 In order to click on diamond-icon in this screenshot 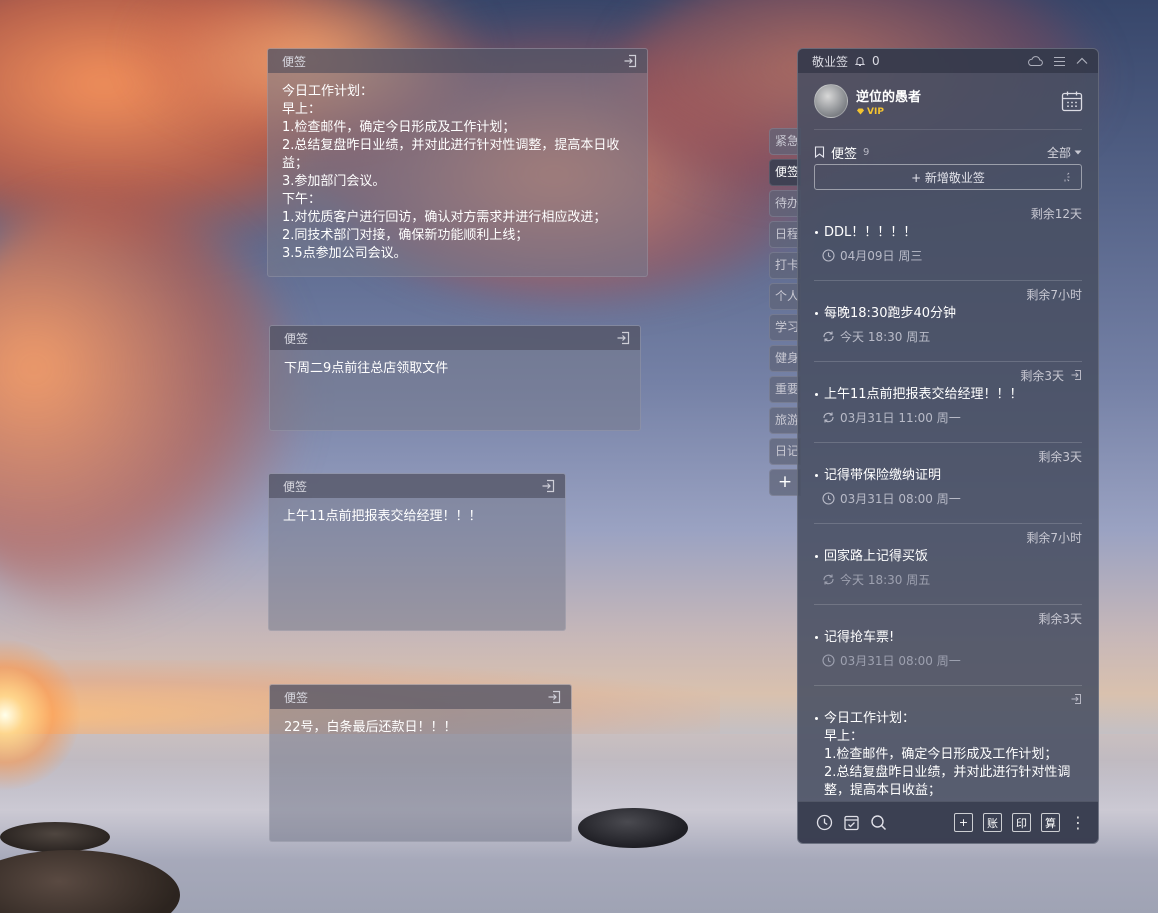, I will do `click(860, 111)`.